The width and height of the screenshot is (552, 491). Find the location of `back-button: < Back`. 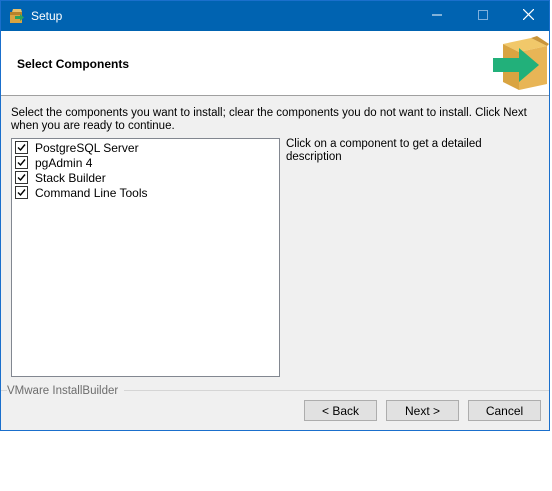

back-button: < Back is located at coordinates (340, 410).